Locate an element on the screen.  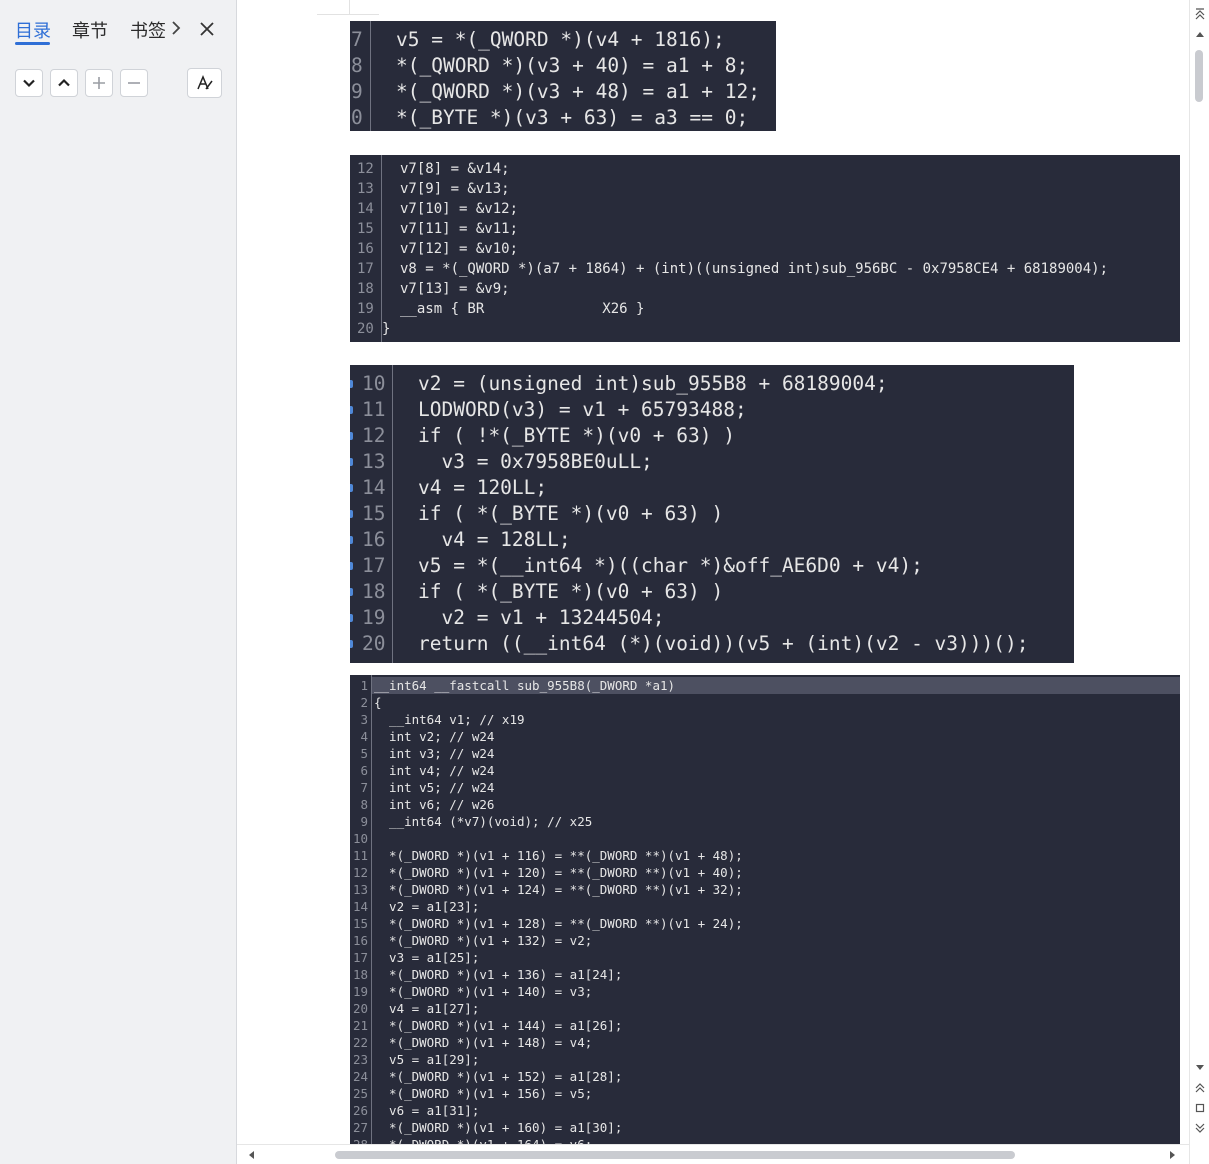
code-line: 19 v2 = v1 + 13244504; is located at coordinates (712, 618).